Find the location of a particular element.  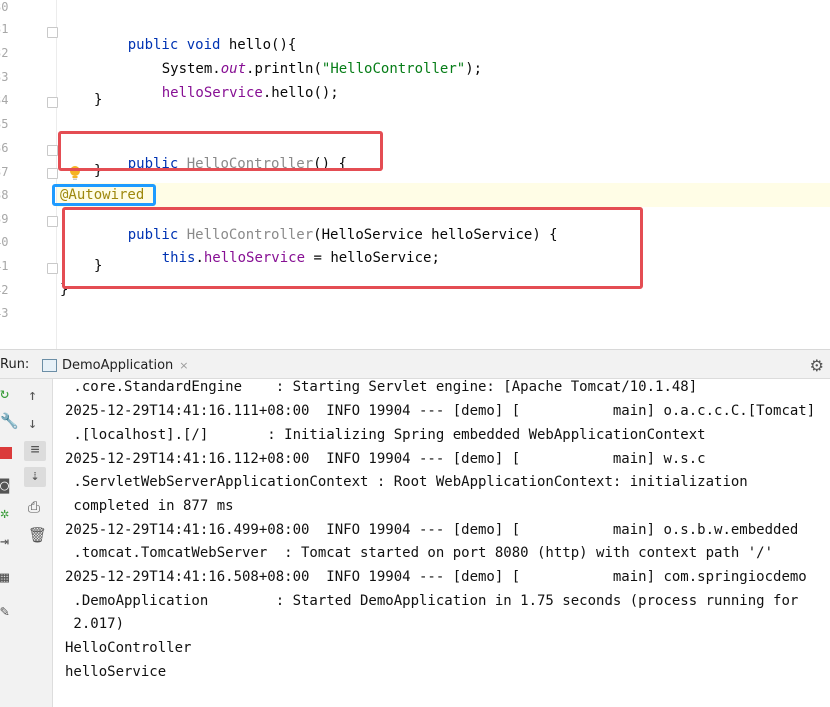

wrench-icon: 🔧 is located at coordinates (9, 421).